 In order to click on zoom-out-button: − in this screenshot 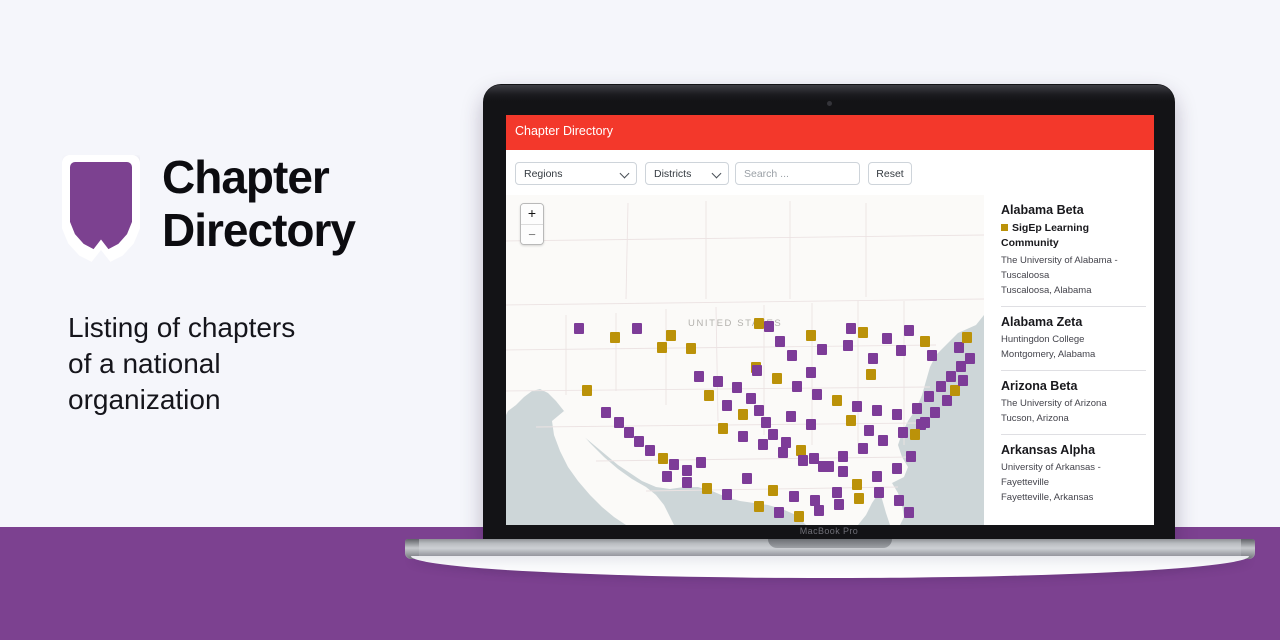, I will do `click(532, 234)`.